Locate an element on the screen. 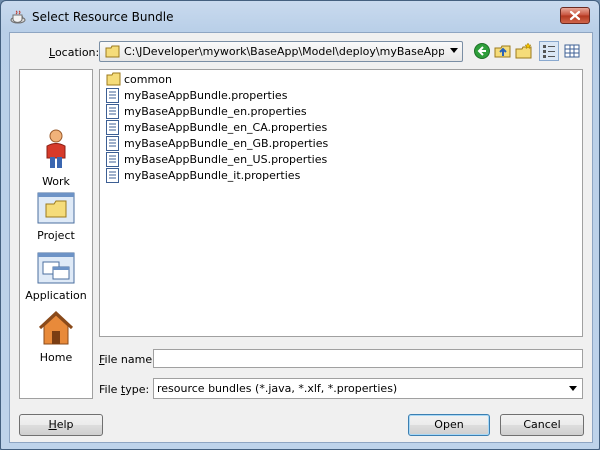 The height and width of the screenshot is (450, 600). up-folder-icon is located at coordinates (502, 51).